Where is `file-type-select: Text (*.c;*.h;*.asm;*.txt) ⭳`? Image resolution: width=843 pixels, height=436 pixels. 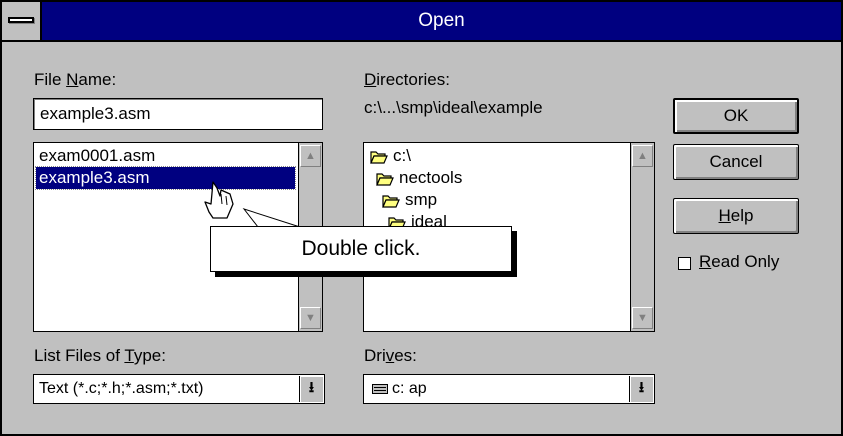
file-type-select: Text (*.c;*.h;*.asm;*.txt) ⭳ is located at coordinates (179, 389).